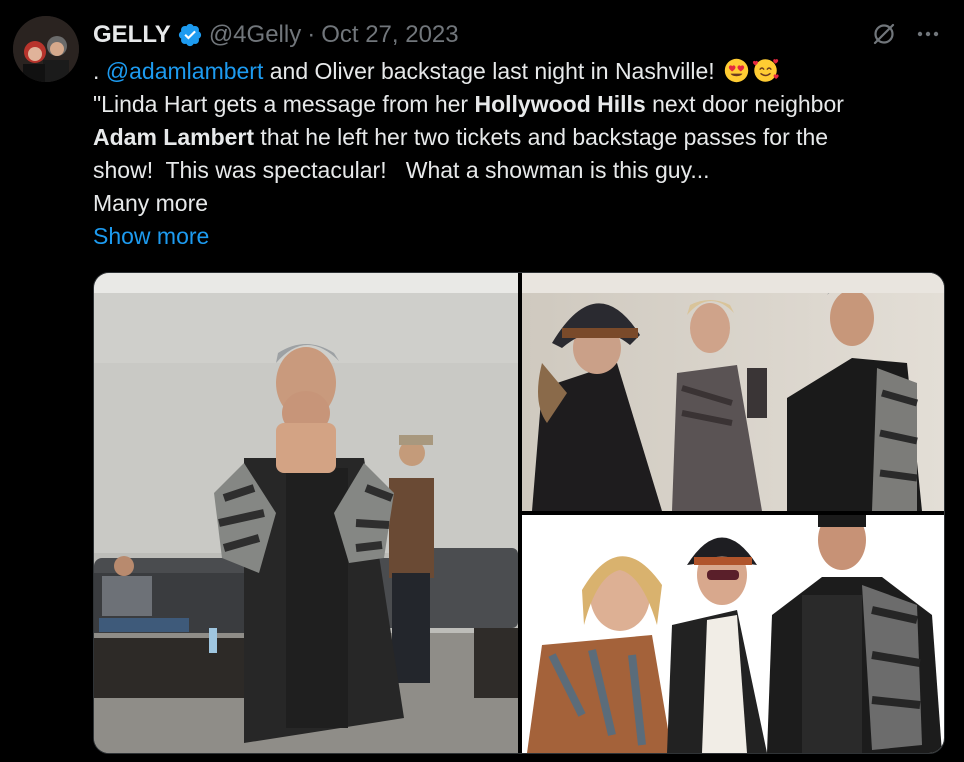  I want to click on tweet-header: GELLY @4Gelly · Oct 27, 2023, so click(276, 35).